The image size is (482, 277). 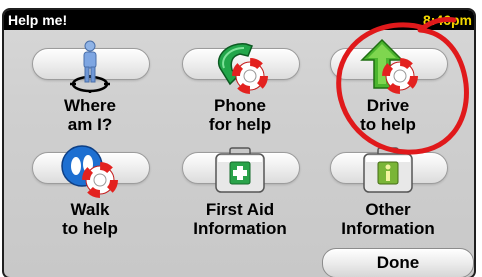 What do you see at coordinates (447, 20) in the screenshot?
I see `clock-time: 8:46pm` at bounding box center [447, 20].